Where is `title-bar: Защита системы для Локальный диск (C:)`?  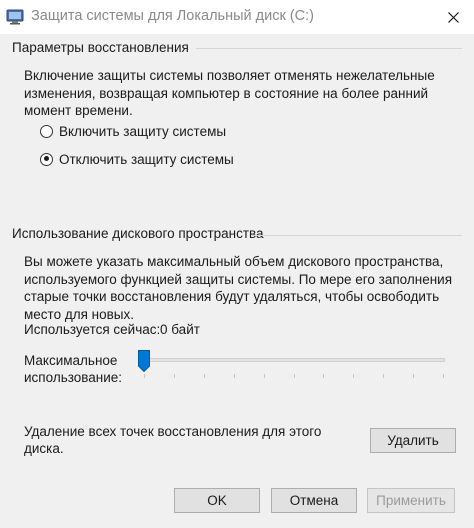 title-bar: Защита системы для Локальный диск (C:) is located at coordinates (237, 17).